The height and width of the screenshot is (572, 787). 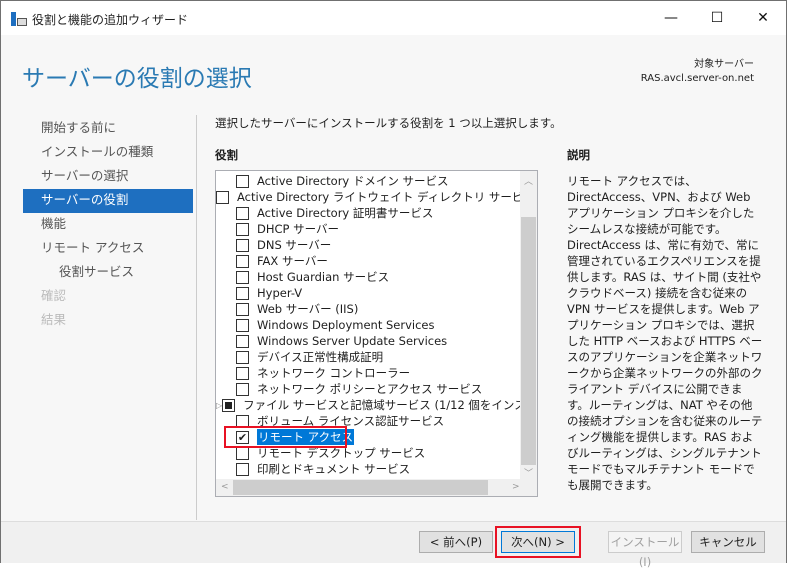 What do you see at coordinates (108, 273) in the screenshot?
I see `wizard-step: 役割サービス` at bounding box center [108, 273].